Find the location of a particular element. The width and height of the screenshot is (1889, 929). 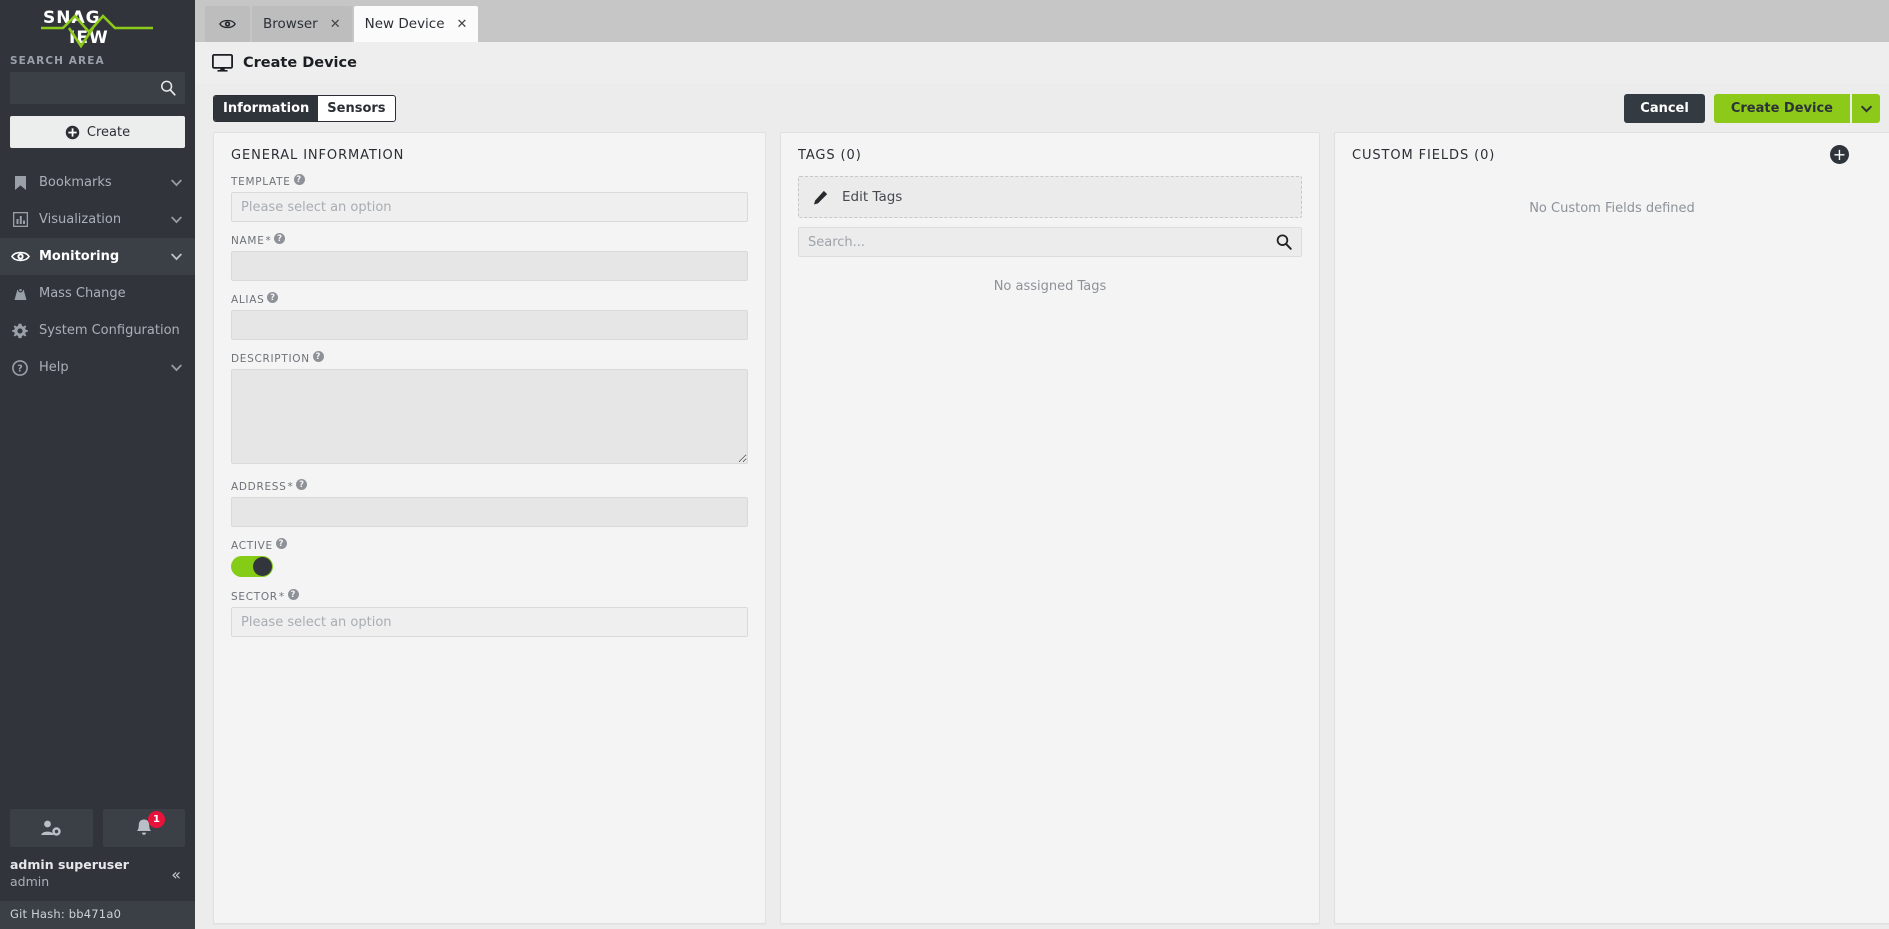

description-label: DESCRIPTION ? is located at coordinates (489, 358).